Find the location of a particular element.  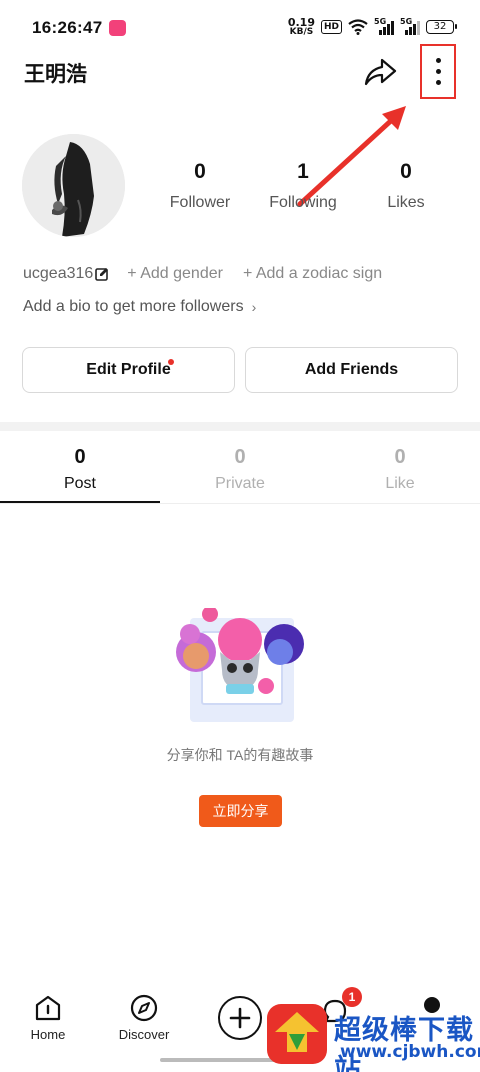

followers-count: 0 is located at coordinates (200, 171).